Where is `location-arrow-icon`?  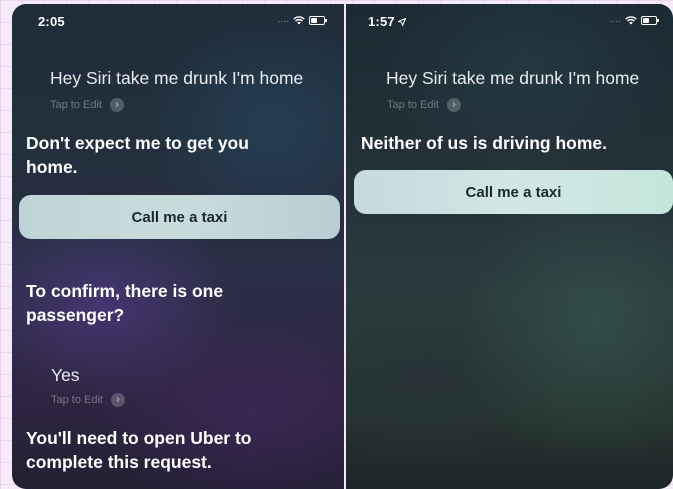 location-arrow-icon is located at coordinates (401, 21).